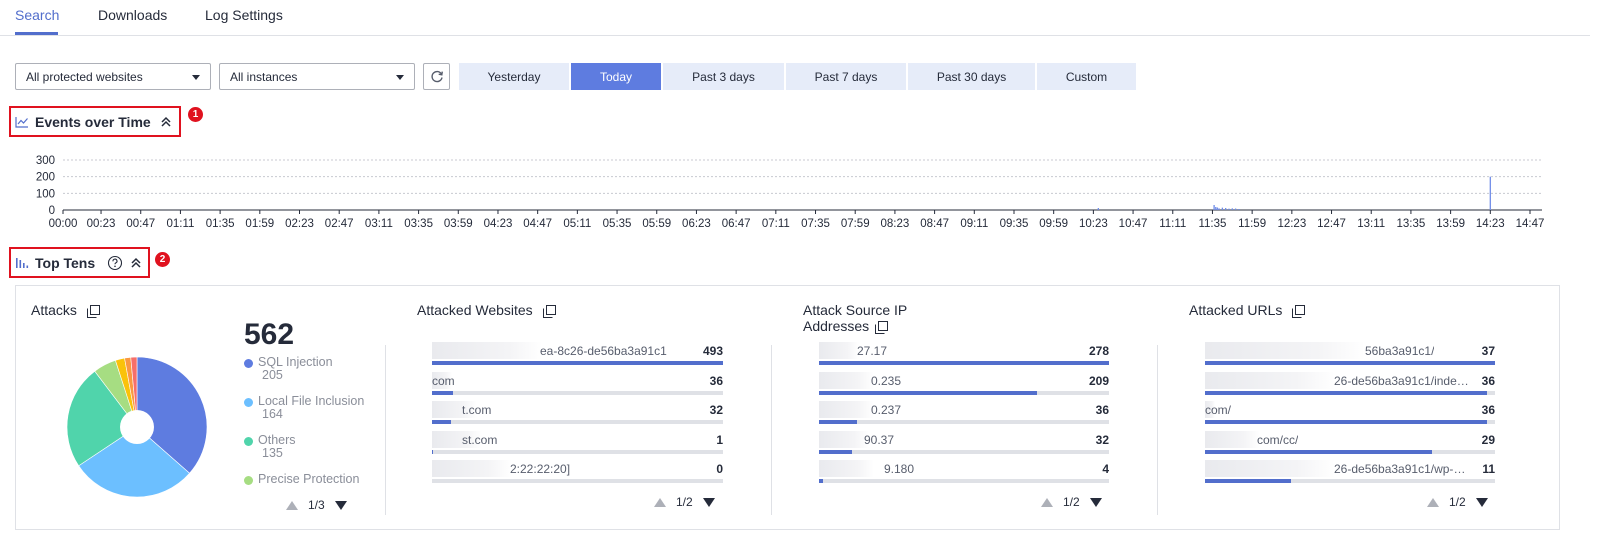 The image size is (1598, 551). What do you see at coordinates (712, 351) in the screenshot?
I see `websites-row-count: 493` at bounding box center [712, 351].